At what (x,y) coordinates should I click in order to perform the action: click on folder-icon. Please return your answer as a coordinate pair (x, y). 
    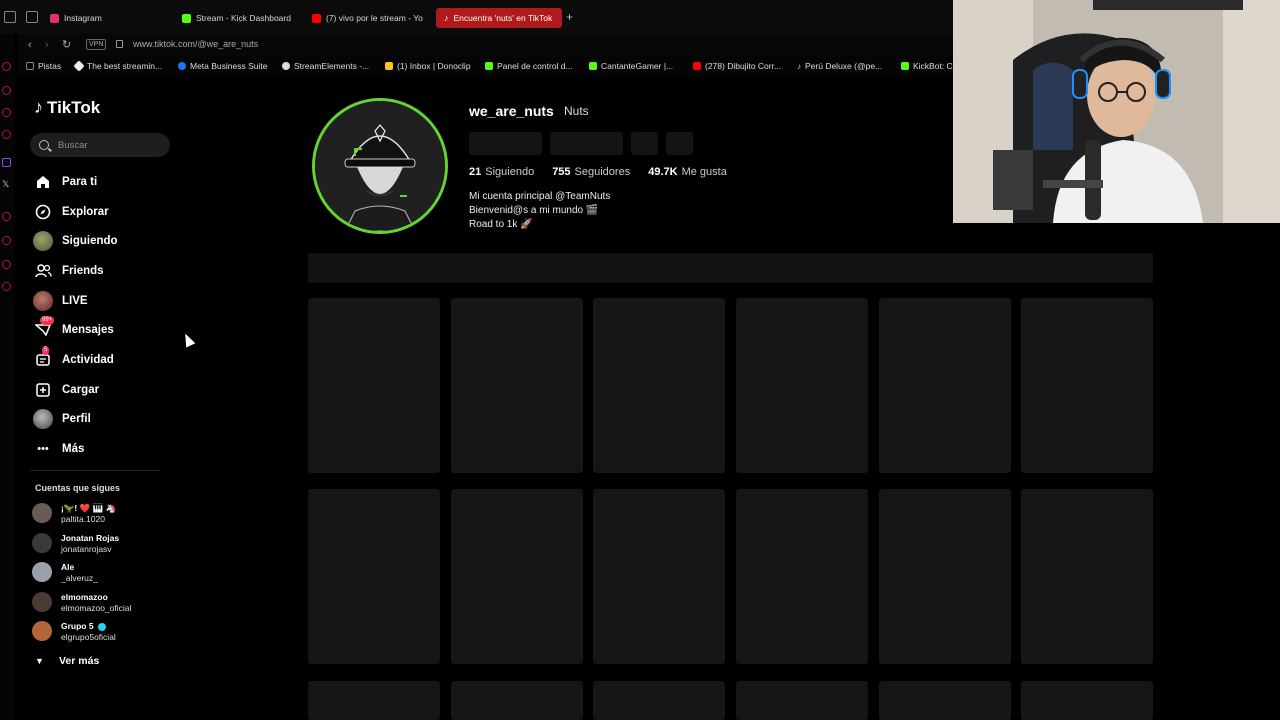
    Looking at the image, I should click on (30, 66).